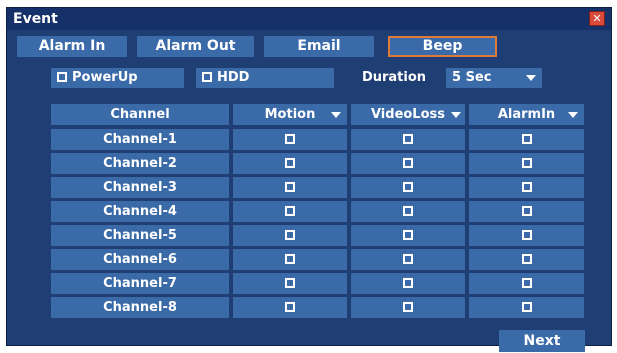 Image resolution: width=617 pixels, height=353 pixels. I want to click on channel-cell: Channel-3, so click(140, 187).